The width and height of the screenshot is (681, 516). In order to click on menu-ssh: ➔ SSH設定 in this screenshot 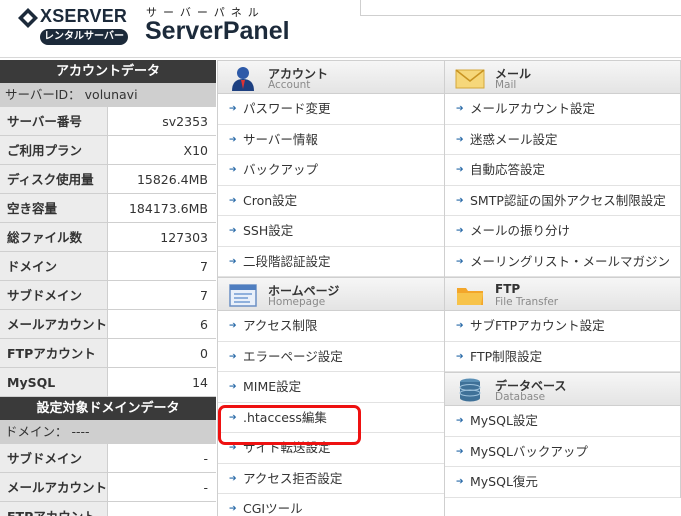, I will do `click(331, 231)`.